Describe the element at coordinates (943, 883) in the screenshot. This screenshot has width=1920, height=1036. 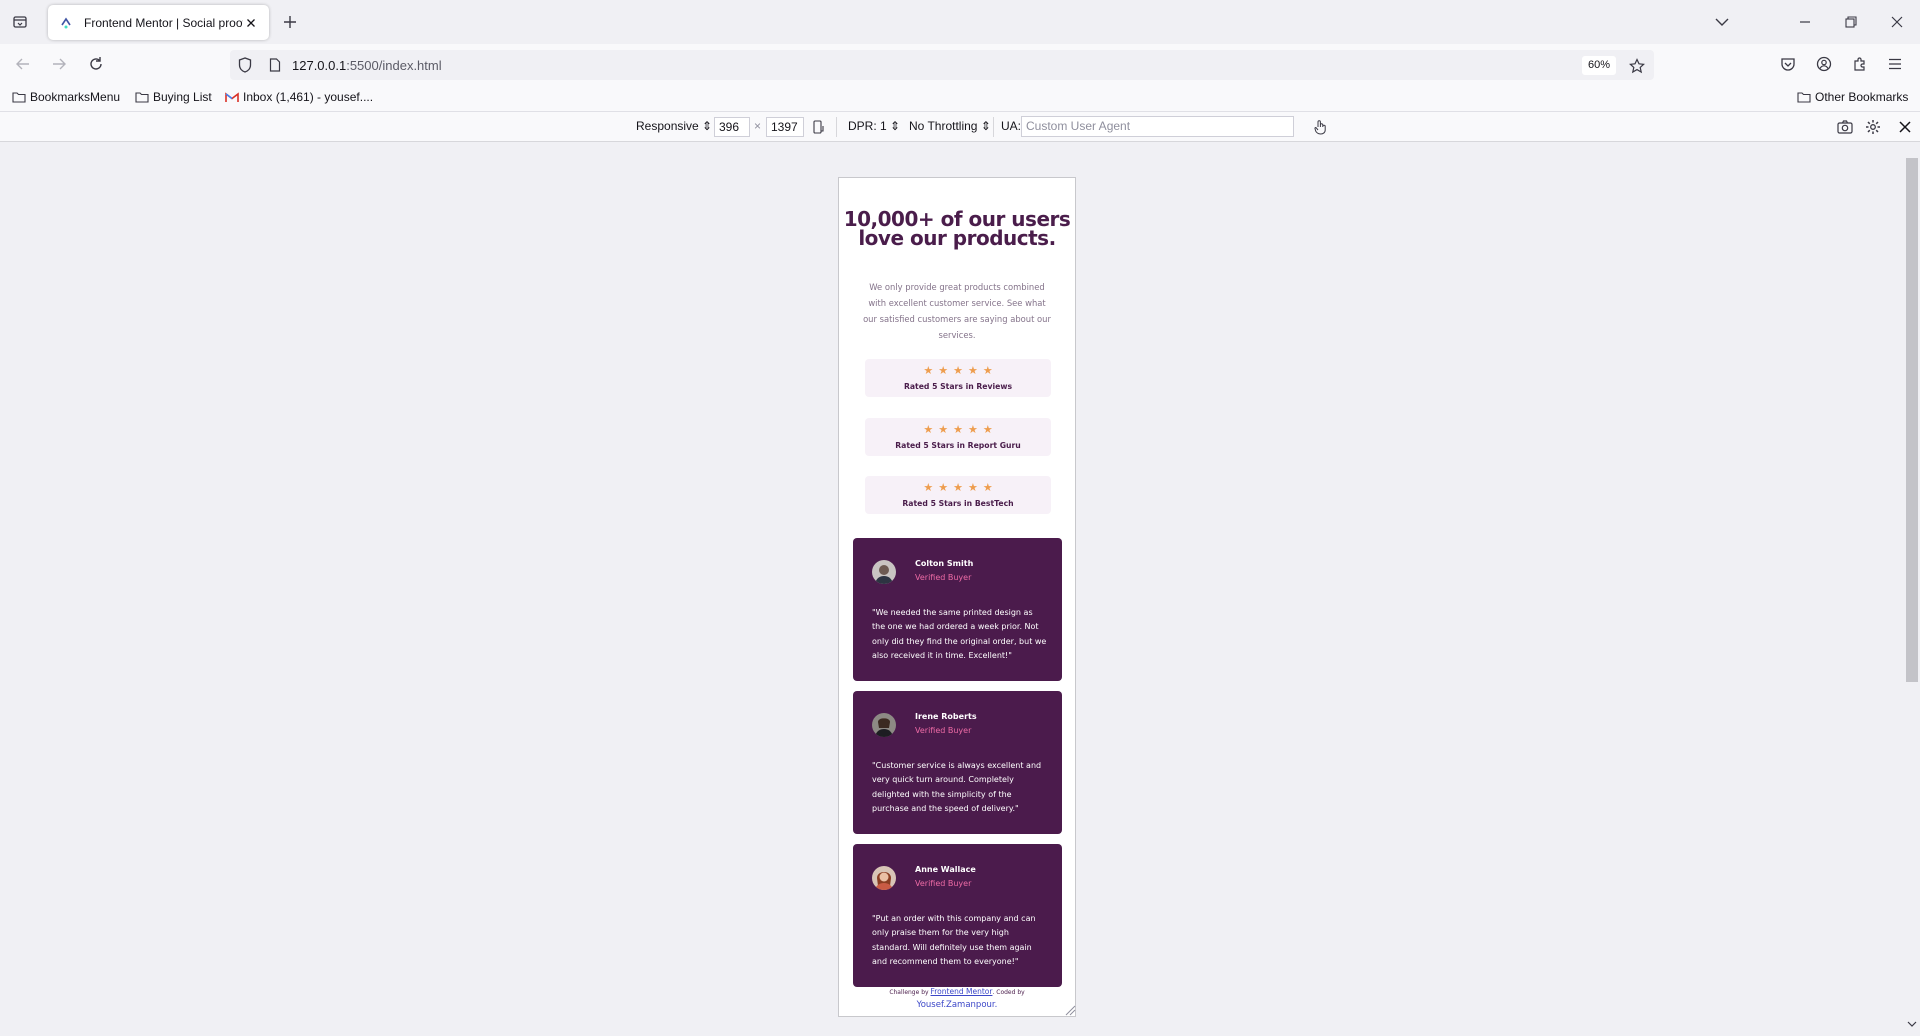
I see `reviewer-role: Verified Buyer` at that location.